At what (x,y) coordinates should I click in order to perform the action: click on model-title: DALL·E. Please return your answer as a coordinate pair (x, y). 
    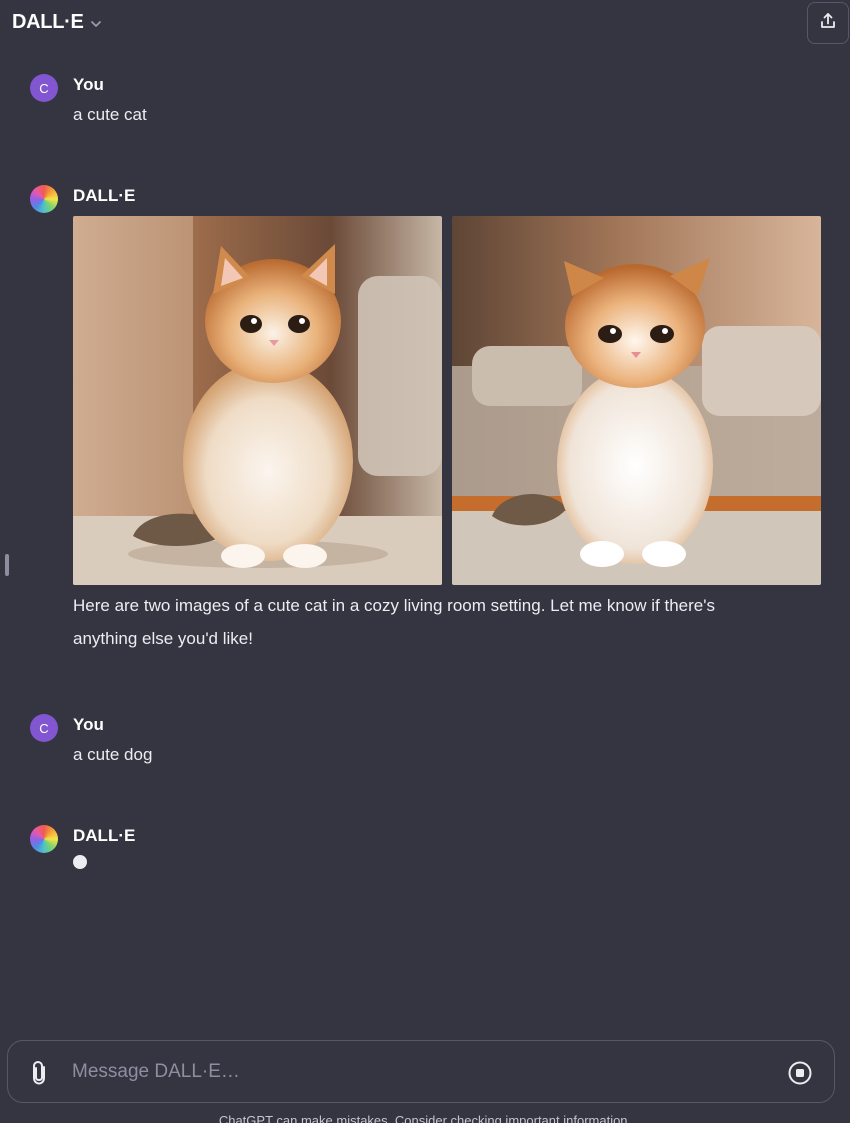
    Looking at the image, I should click on (48, 22).